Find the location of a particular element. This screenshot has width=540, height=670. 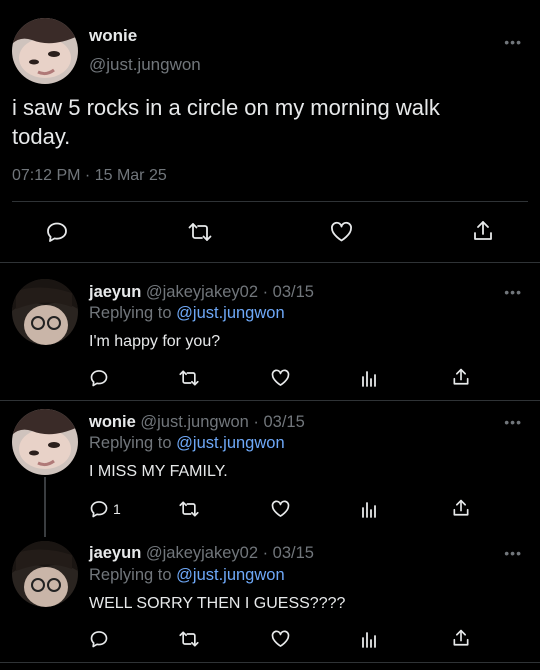

reply-text: WELL SORRY THEN I GUESS???? is located at coordinates (217, 603).